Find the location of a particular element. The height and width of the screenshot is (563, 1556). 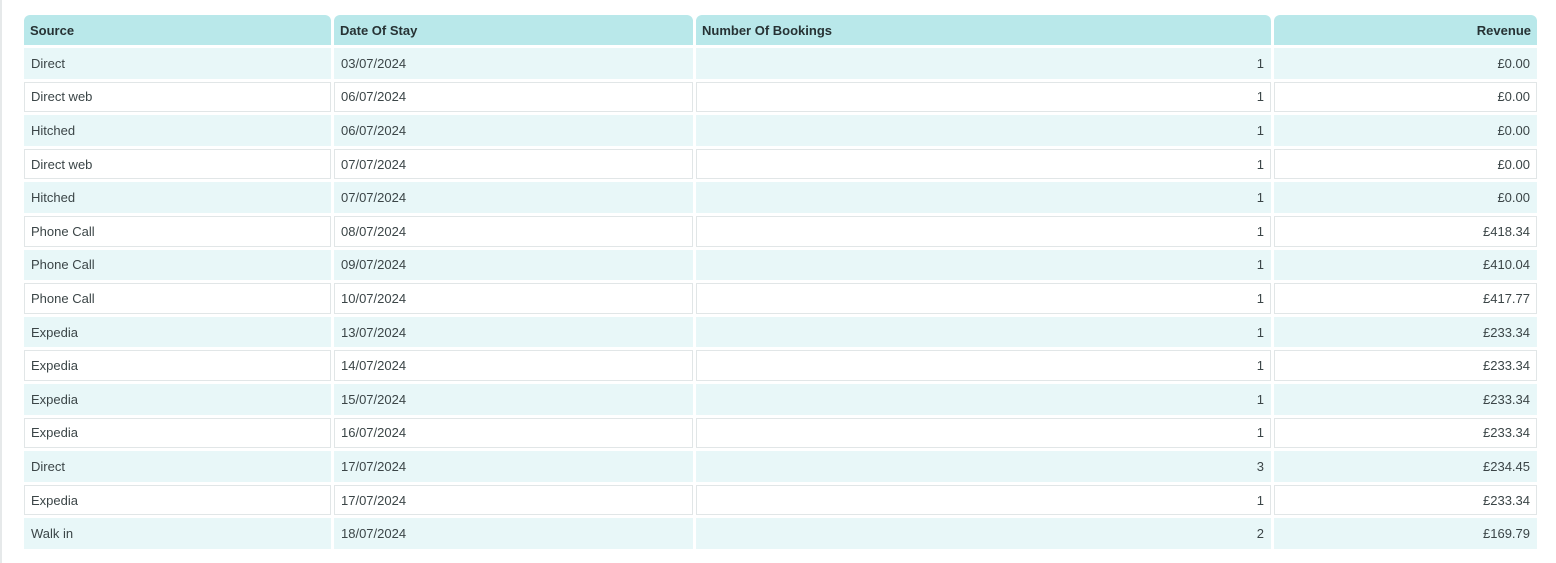

column-header-revenue: Revenue is located at coordinates (1405, 30).